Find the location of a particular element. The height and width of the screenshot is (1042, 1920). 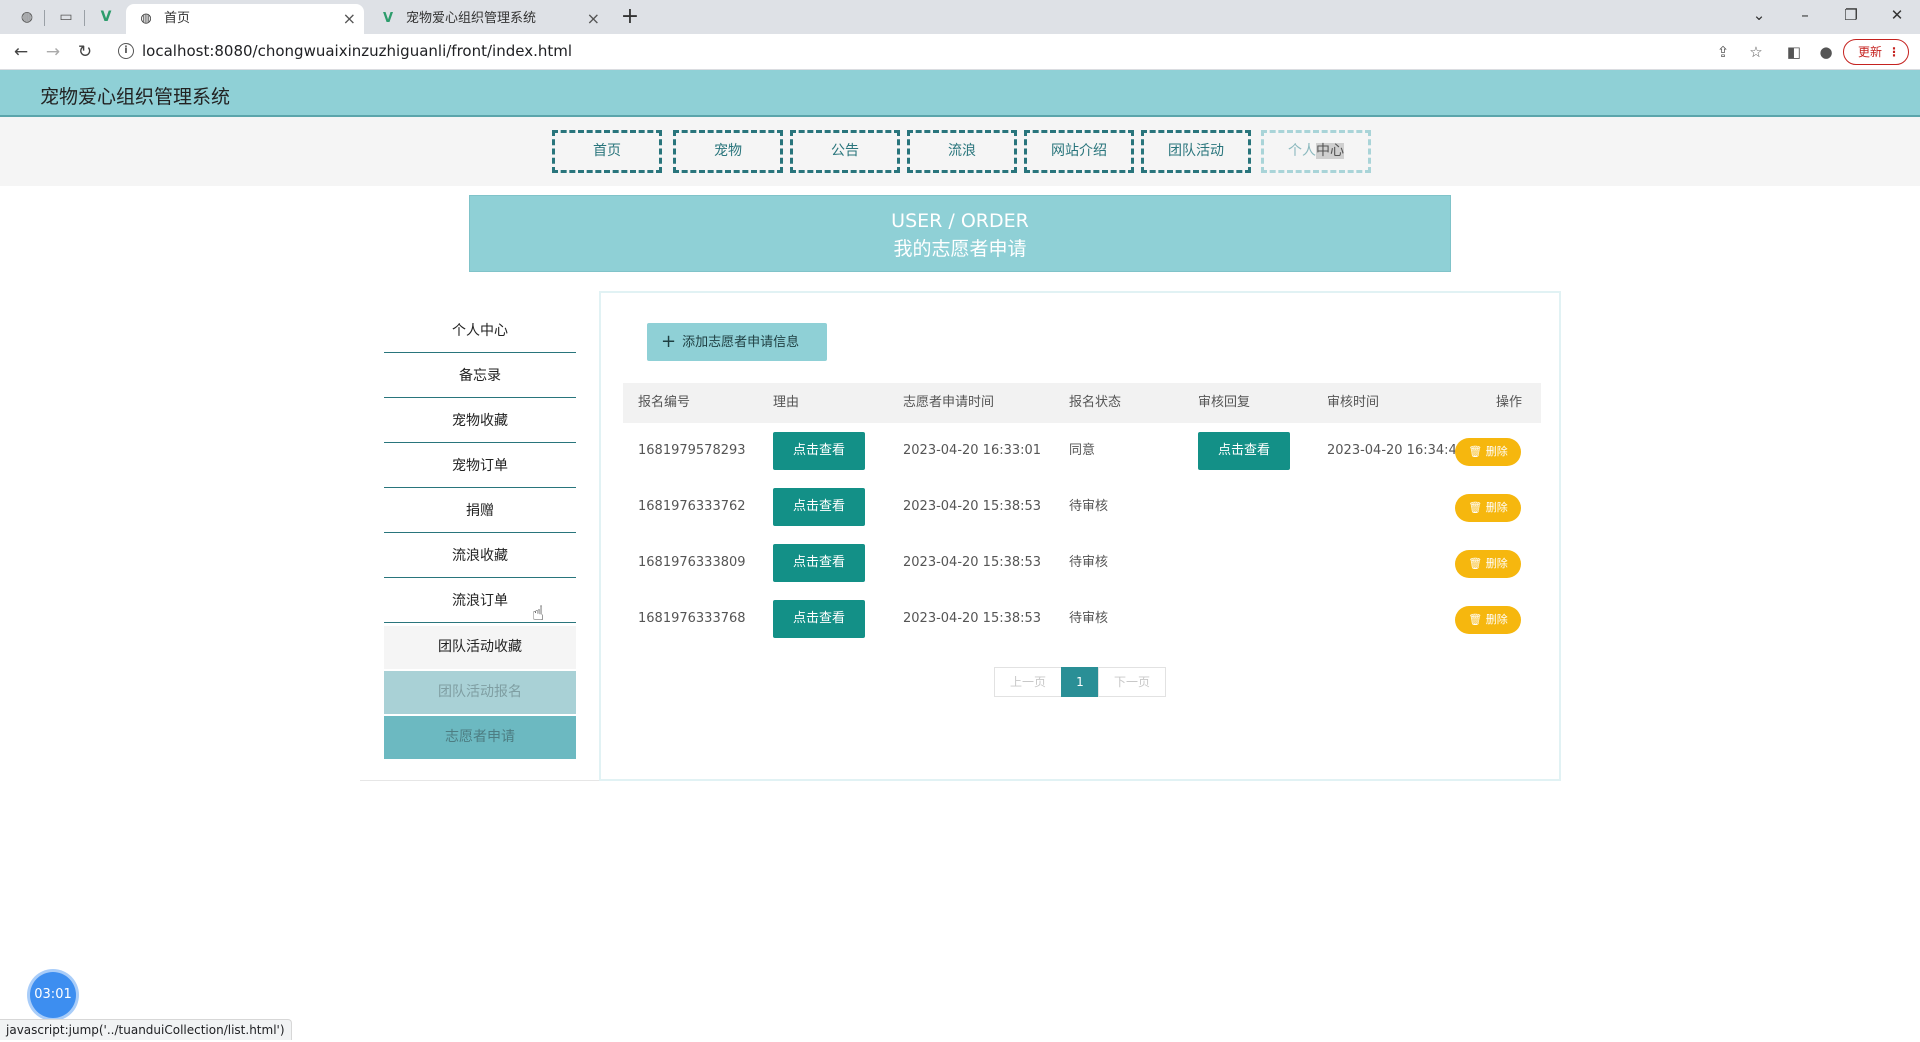

reload-icon: ↻ is located at coordinates (85, 52).